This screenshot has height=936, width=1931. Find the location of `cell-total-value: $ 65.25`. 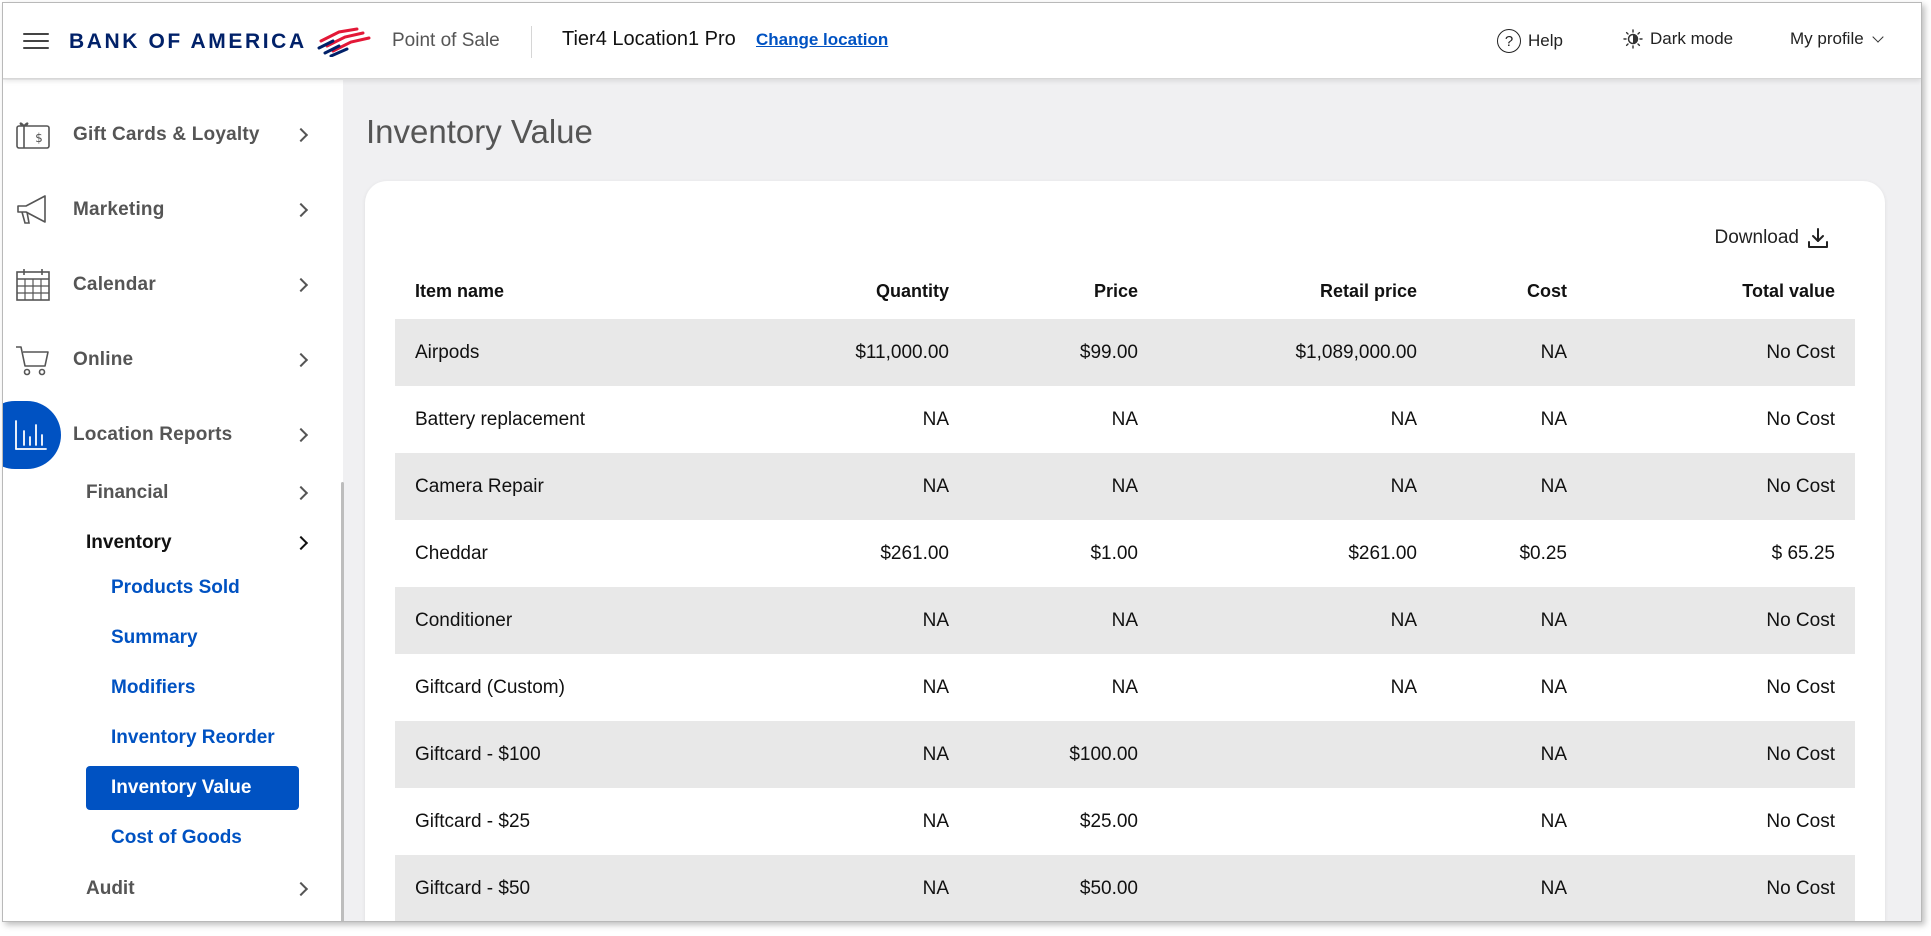

cell-total-value: $ 65.25 is located at coordinates (1803, 553).